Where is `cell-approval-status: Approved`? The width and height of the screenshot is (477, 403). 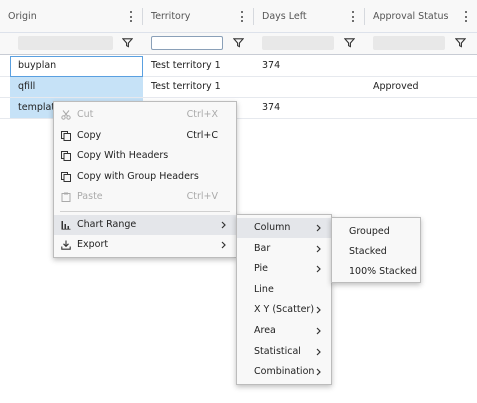
cell-approval-status: Approved is located at coordinates (421, 87).